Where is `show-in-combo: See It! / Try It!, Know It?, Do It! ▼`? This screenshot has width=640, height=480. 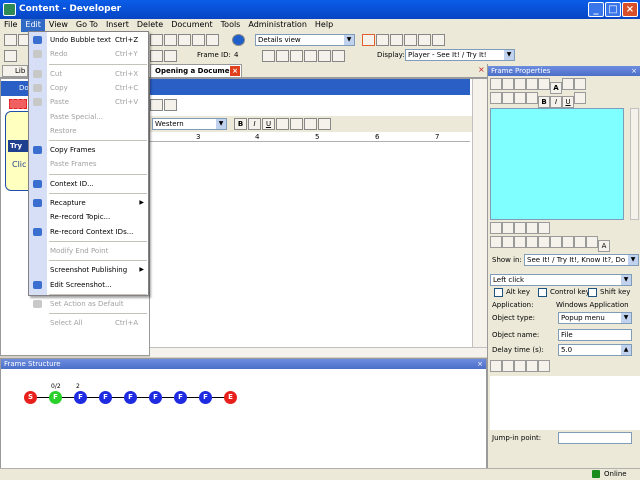 show-in-combo: See It! / Try It!, Know It?, Do It! ▼ is located at coordinates (581, 260).